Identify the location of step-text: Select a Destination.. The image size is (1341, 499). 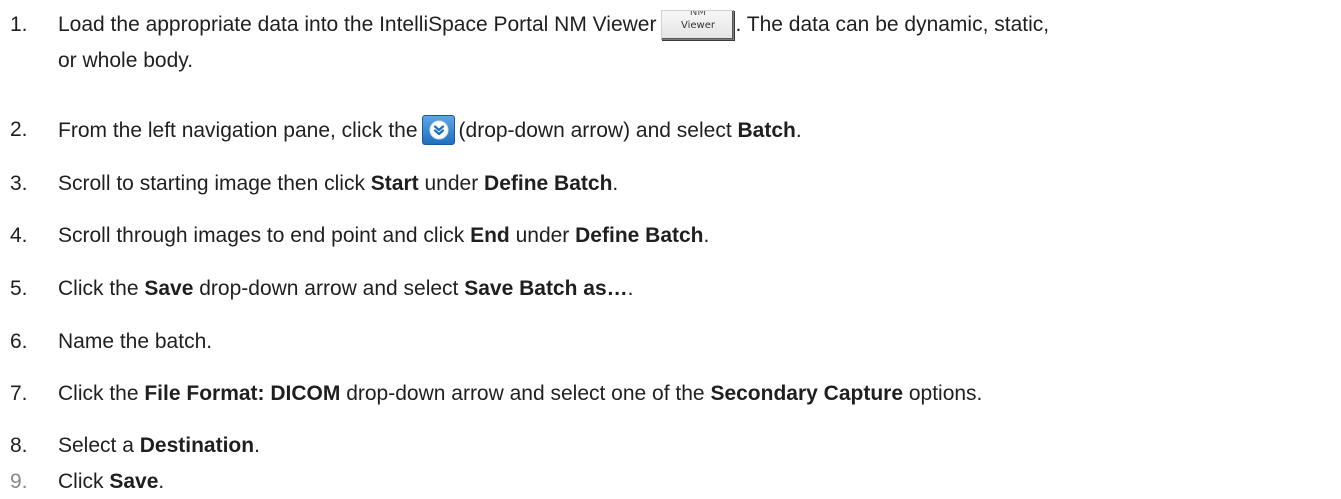
(159, 446).